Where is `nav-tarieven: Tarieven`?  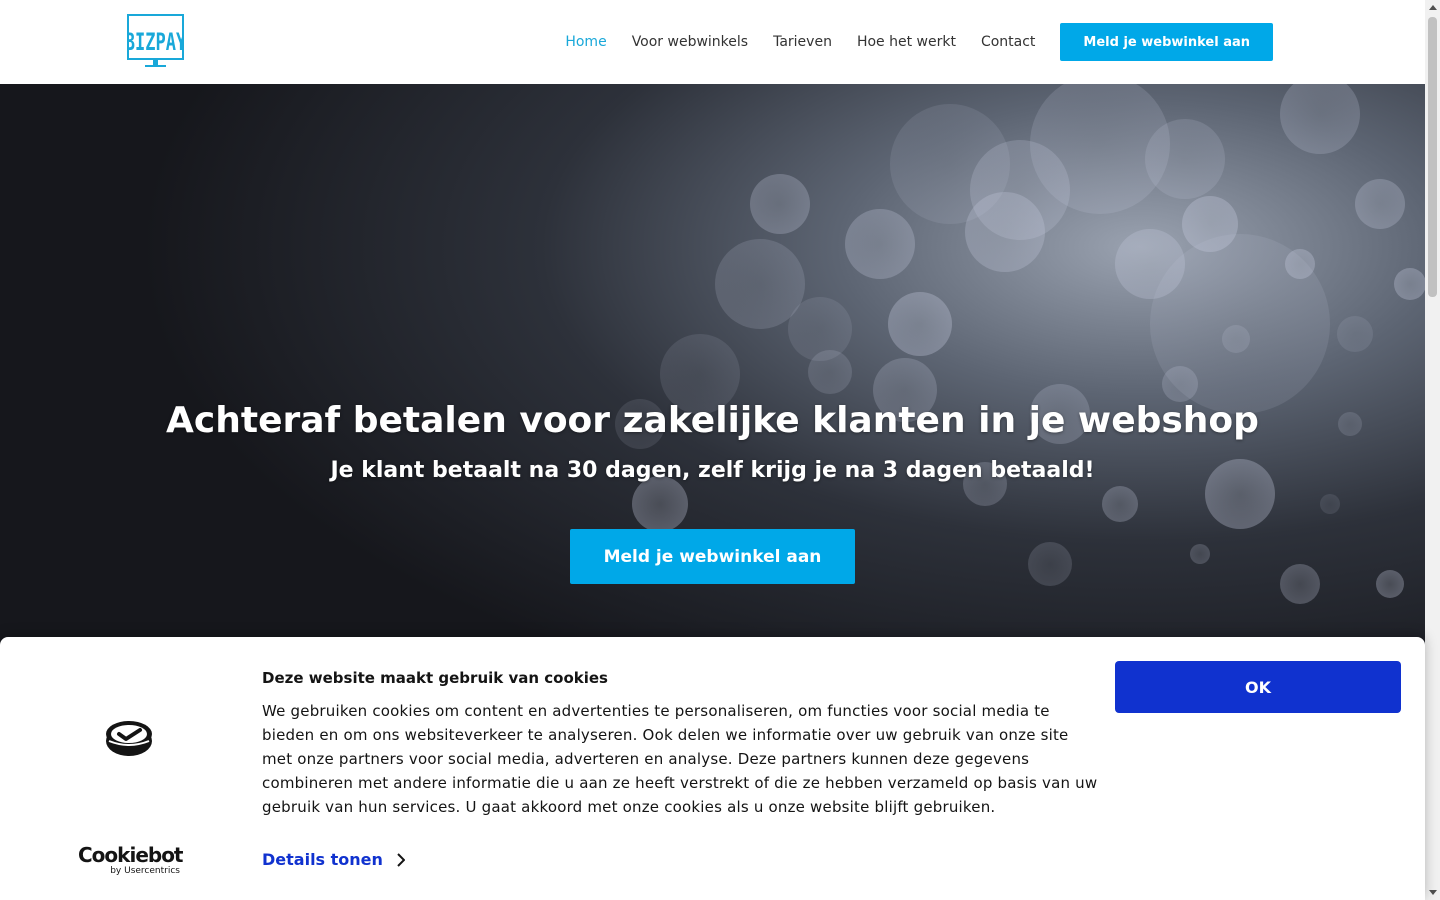 nav-tarieven: Tarieven is located at coordinates (802, 42).